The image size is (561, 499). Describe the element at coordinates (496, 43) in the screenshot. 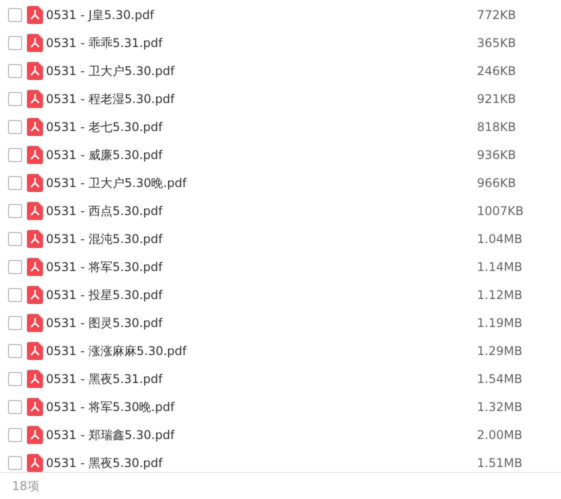

I see `file-size: 365KB` at that location.